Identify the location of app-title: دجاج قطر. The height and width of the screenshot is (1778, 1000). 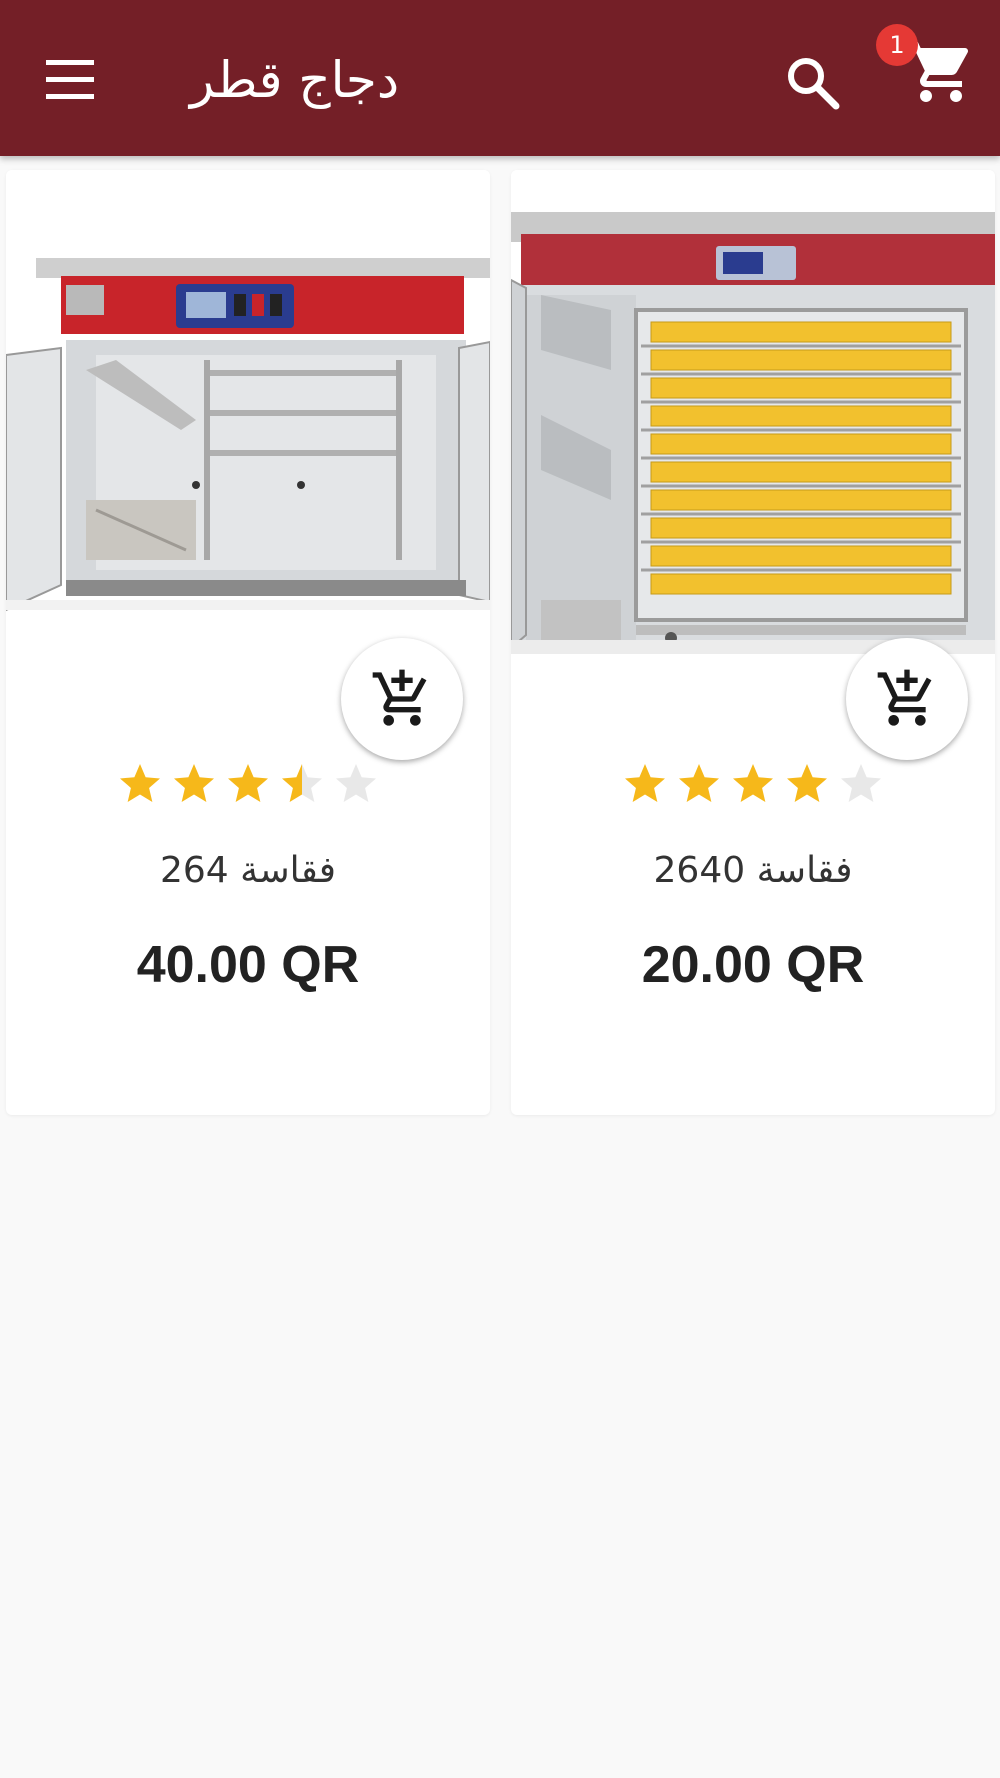
(295, 80).